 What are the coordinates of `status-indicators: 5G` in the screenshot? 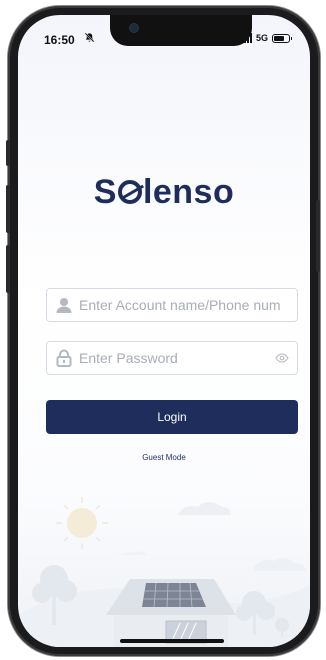 It's located at (266, 38).